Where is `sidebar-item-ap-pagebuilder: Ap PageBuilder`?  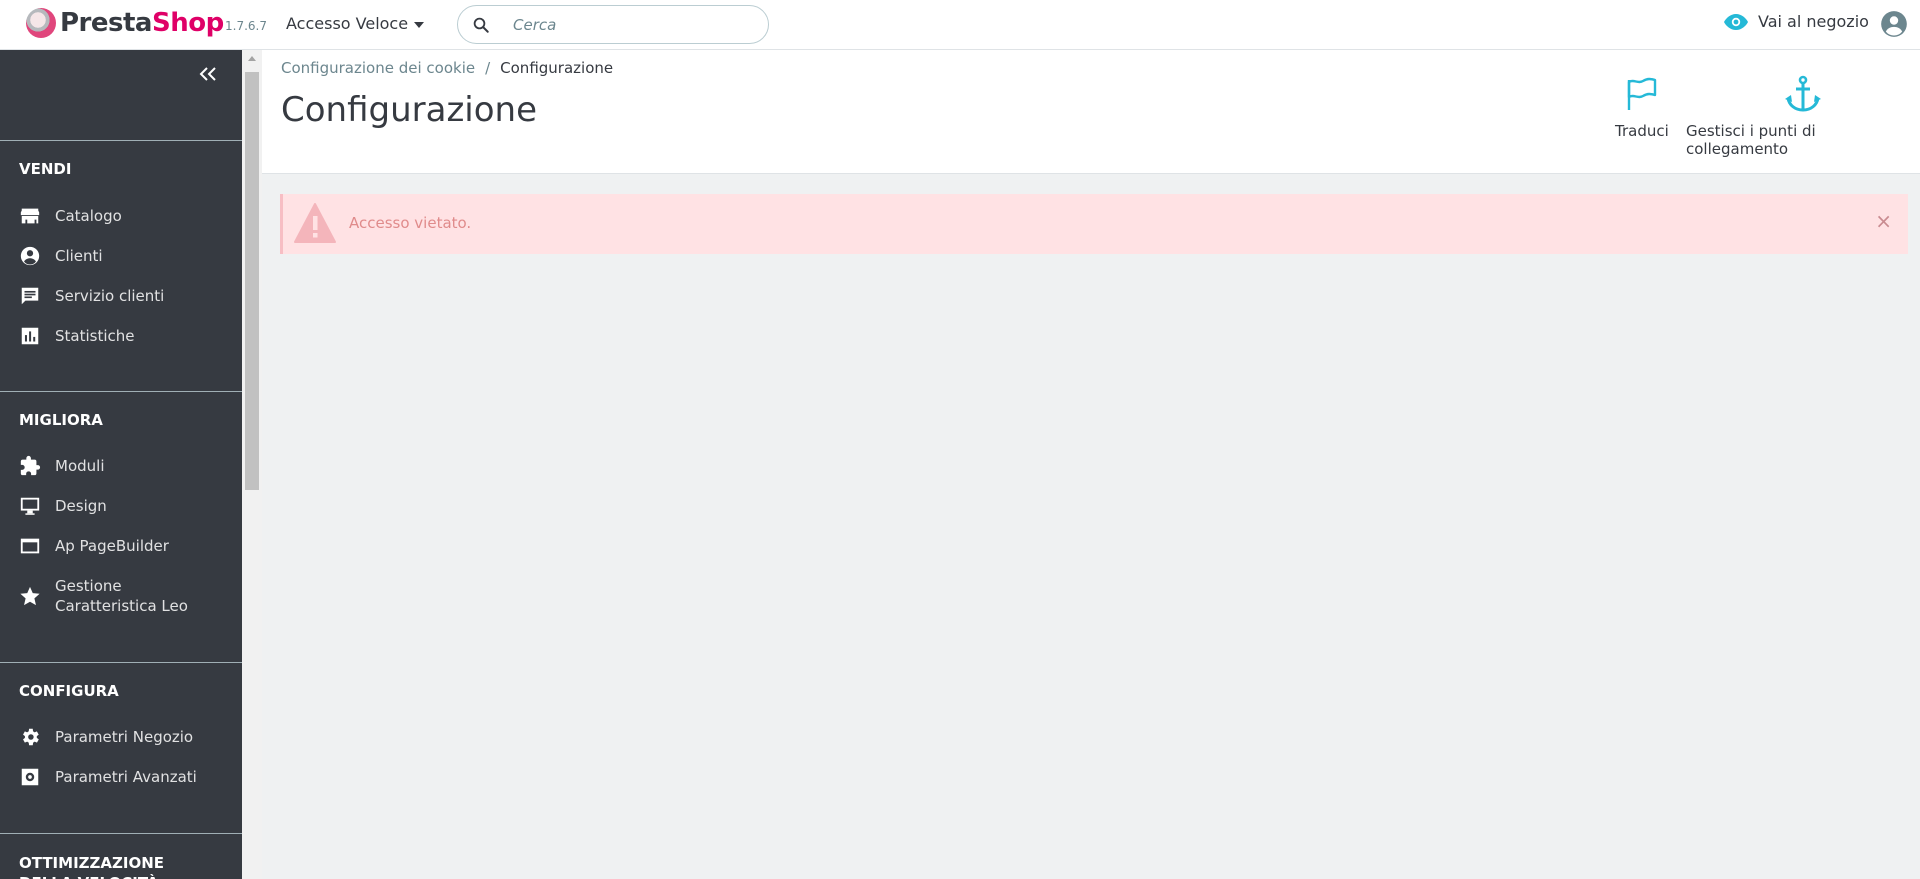
sidebar-item-ap-pagebuilder: Ap PageBuilder is located at coordinates (129, 546).